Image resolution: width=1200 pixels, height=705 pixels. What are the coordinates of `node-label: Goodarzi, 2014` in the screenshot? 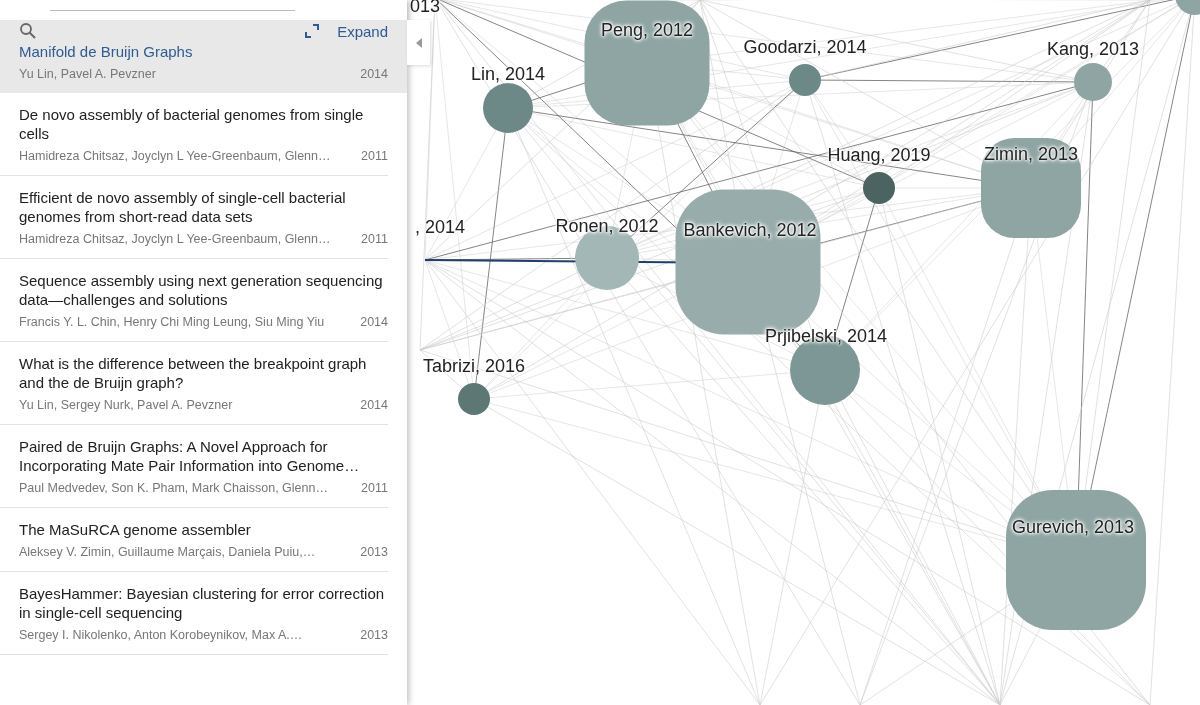 It's located at (805, 47).